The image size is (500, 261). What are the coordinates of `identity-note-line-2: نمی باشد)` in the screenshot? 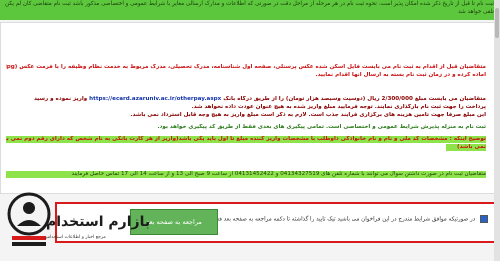 It's located at (466, 147).